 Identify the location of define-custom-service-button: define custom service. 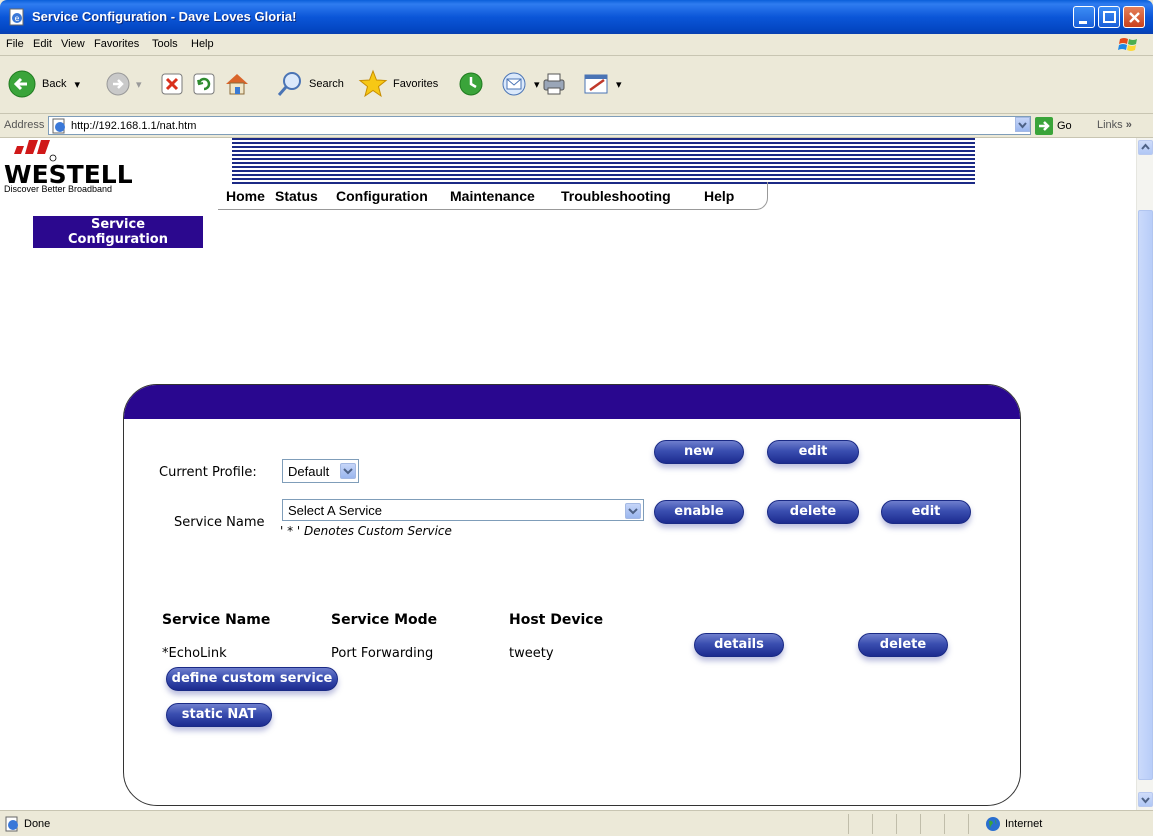
(252, 679).